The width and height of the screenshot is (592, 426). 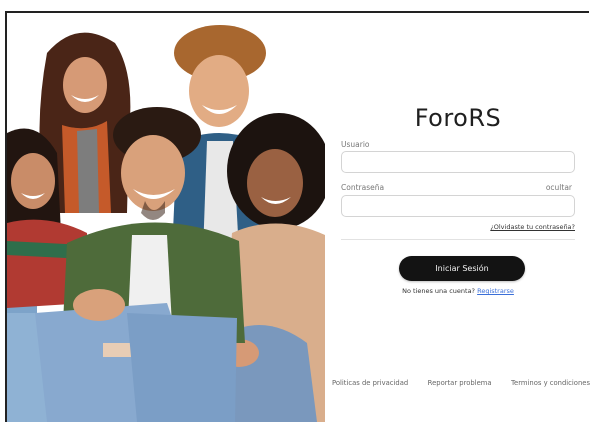 What do you see at coordinates (458, 239) in the screenshot?
I see `form-divider` at bounding box center [458, 239].